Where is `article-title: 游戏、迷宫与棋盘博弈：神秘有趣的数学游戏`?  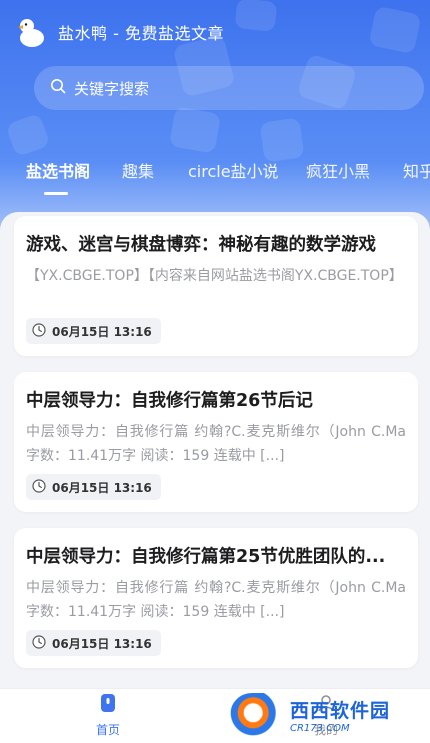 article-title: 游戏、迷宫与棋盘博弈：神秘有趣的数学游戏 is located at coordinates (216, 245).